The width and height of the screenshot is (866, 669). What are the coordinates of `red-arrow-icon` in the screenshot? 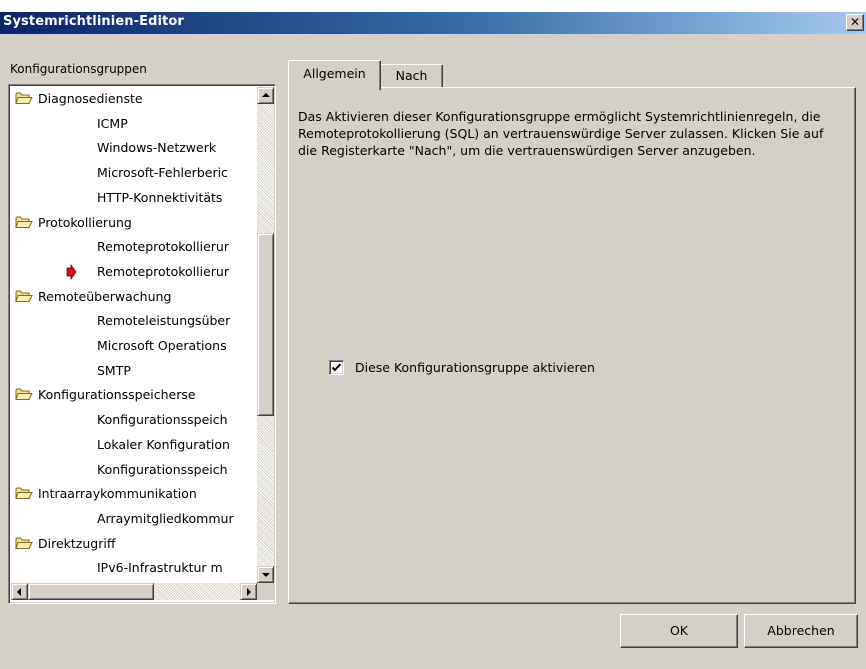 It's located at (75, 272).